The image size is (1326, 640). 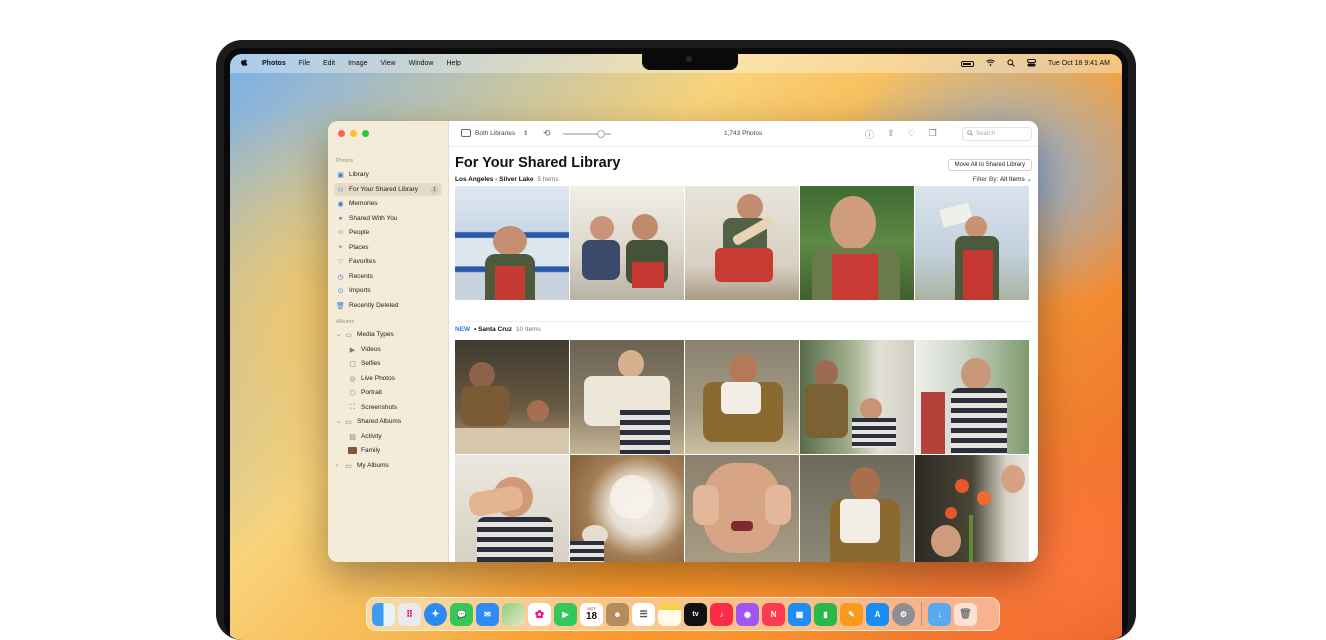 What do you see at coordinates (1079, 63) in the screenshot?
I see `menu-datetime: Tue Oct 18 9:41 AM` at bounding box center [1079, 63].